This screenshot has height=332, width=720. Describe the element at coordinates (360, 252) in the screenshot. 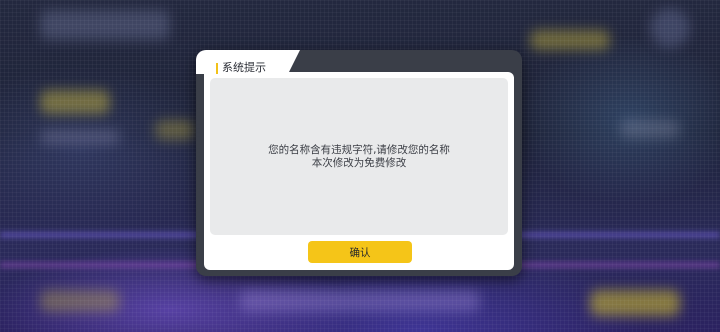

I see `confirm-button: 确认` at that location.